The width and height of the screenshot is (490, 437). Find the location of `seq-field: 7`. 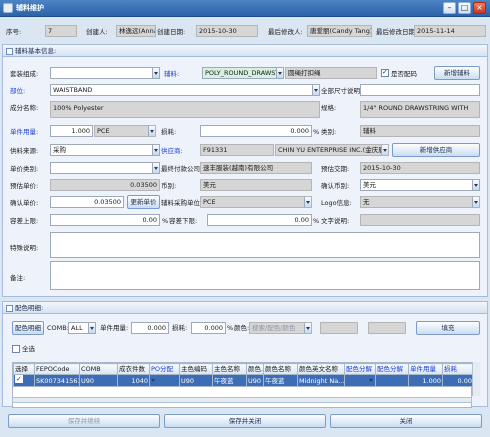

seq-field: 7 is located at coordinates (61, 31).